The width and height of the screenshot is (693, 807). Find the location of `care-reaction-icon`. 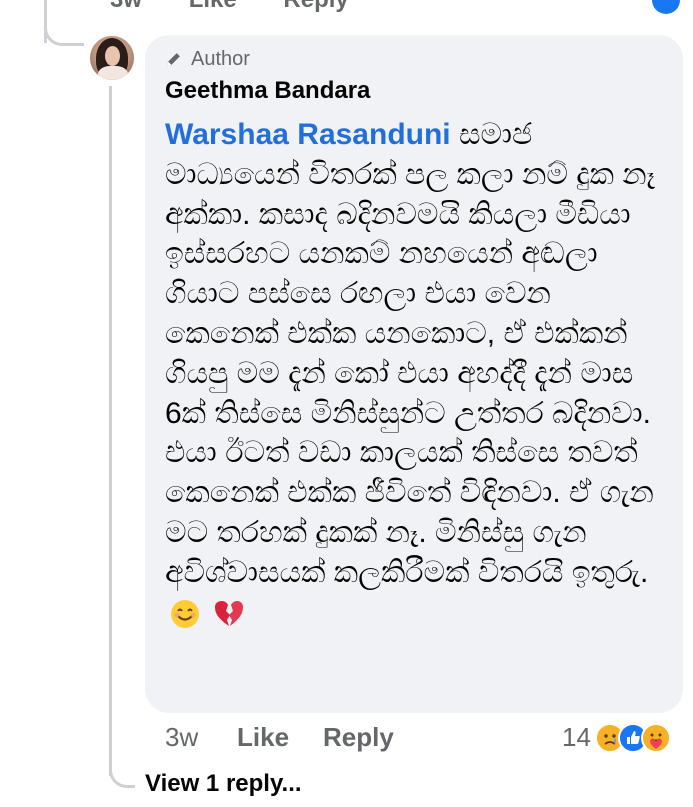

care-reaction-icon is located at coordinates (655, 737).